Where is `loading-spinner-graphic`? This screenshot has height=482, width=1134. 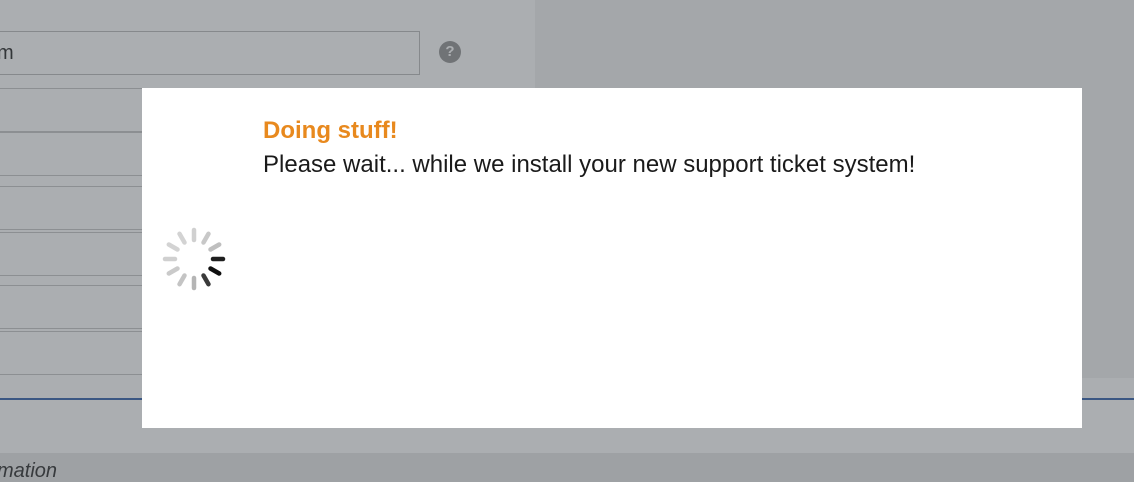
loading-spinner-graphic is located at coordinates (194, 259).